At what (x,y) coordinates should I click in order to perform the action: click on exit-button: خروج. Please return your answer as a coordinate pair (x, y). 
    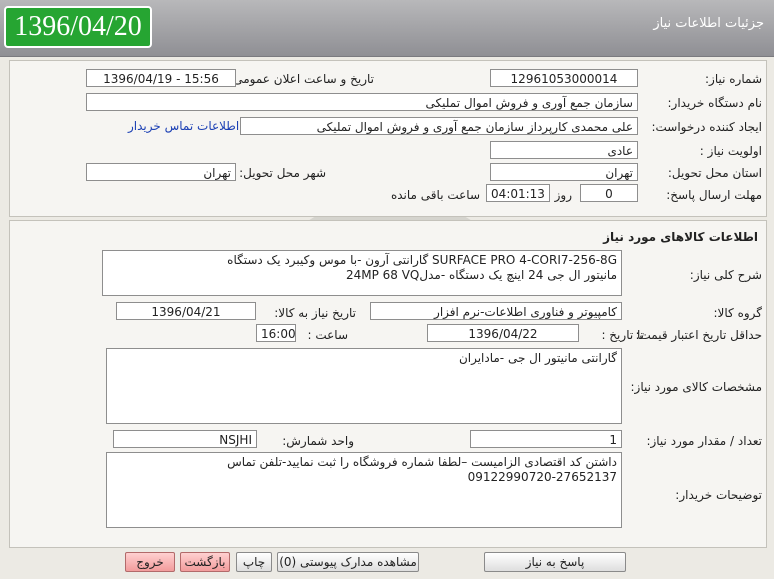
    Looking at the image, I should click on (150, 562).